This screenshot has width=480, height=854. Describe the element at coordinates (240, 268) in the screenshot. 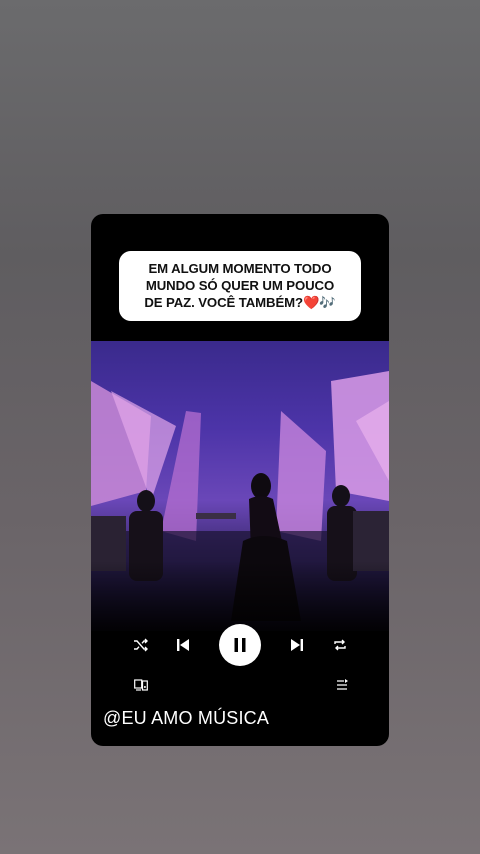

I see `caption-line-1: EM ALGUM MOMENTO TODO` at that location.